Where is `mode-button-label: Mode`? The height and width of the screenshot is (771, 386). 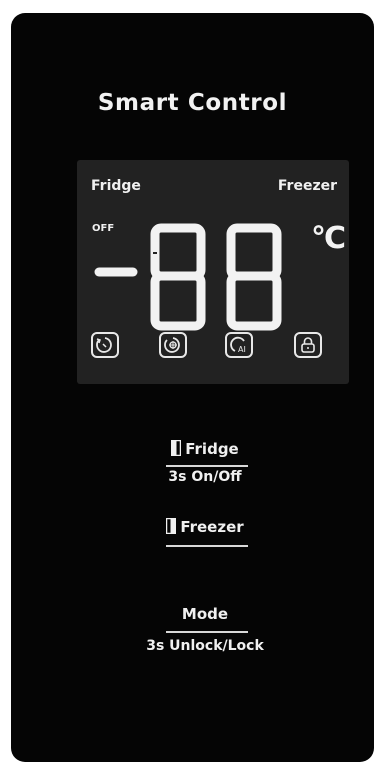
mode-button-label: Mode is located at coordinates (205, 614).